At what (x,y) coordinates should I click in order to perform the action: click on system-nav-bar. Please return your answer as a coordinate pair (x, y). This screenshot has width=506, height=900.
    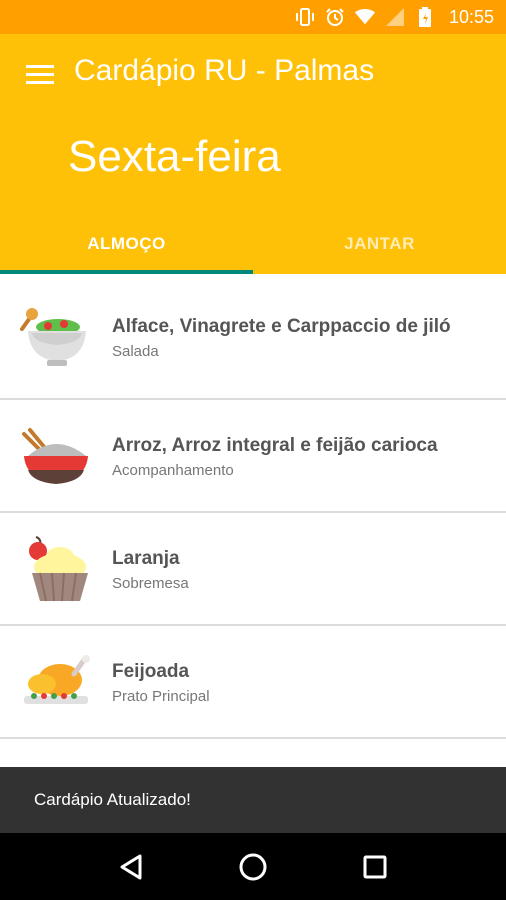
    Looking at the image, I should click on (253, 866).